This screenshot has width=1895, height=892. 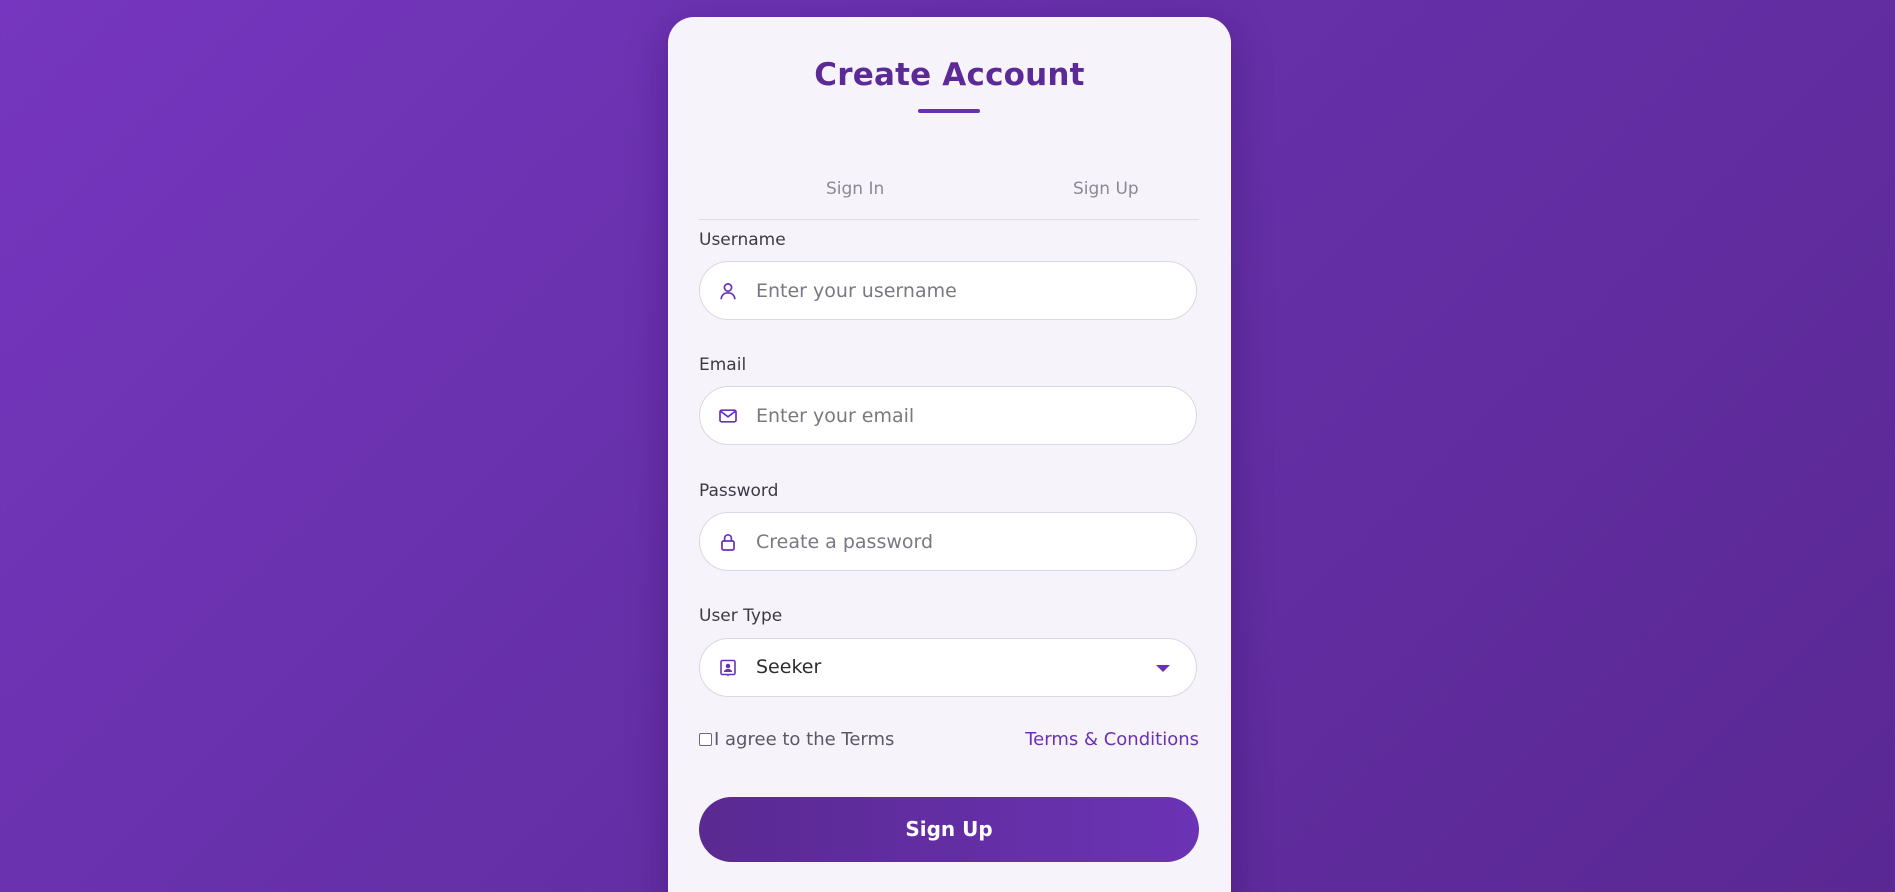 I want to click on user-icon, so click(x=728, y=291).